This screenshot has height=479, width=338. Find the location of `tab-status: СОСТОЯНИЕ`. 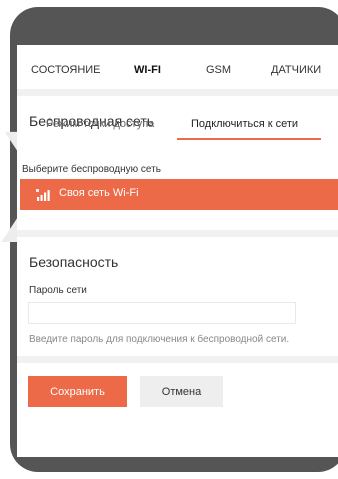

tab-status: СОСТОЯНИЕ is located at coordinates (66, 70).